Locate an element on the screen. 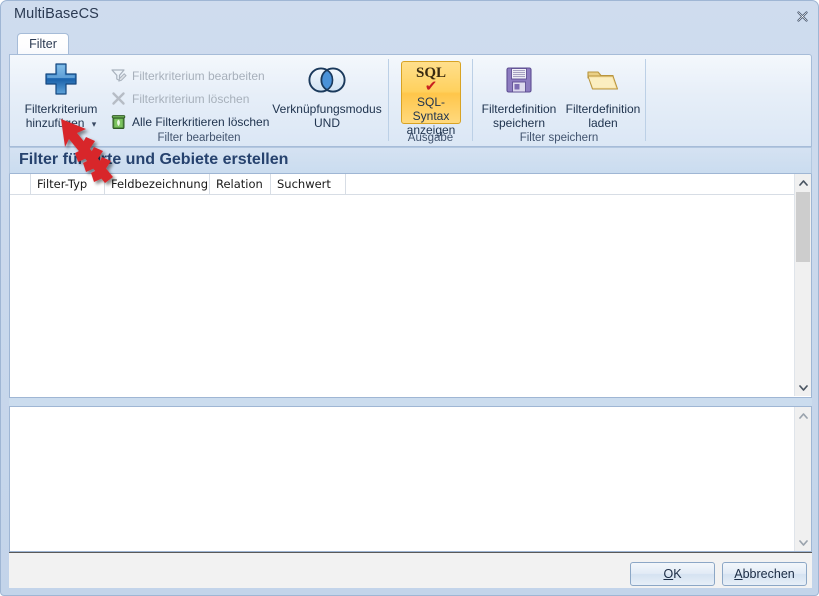  grid-column-header-suchwert: Suchwert is located at coordinates (308, 184).